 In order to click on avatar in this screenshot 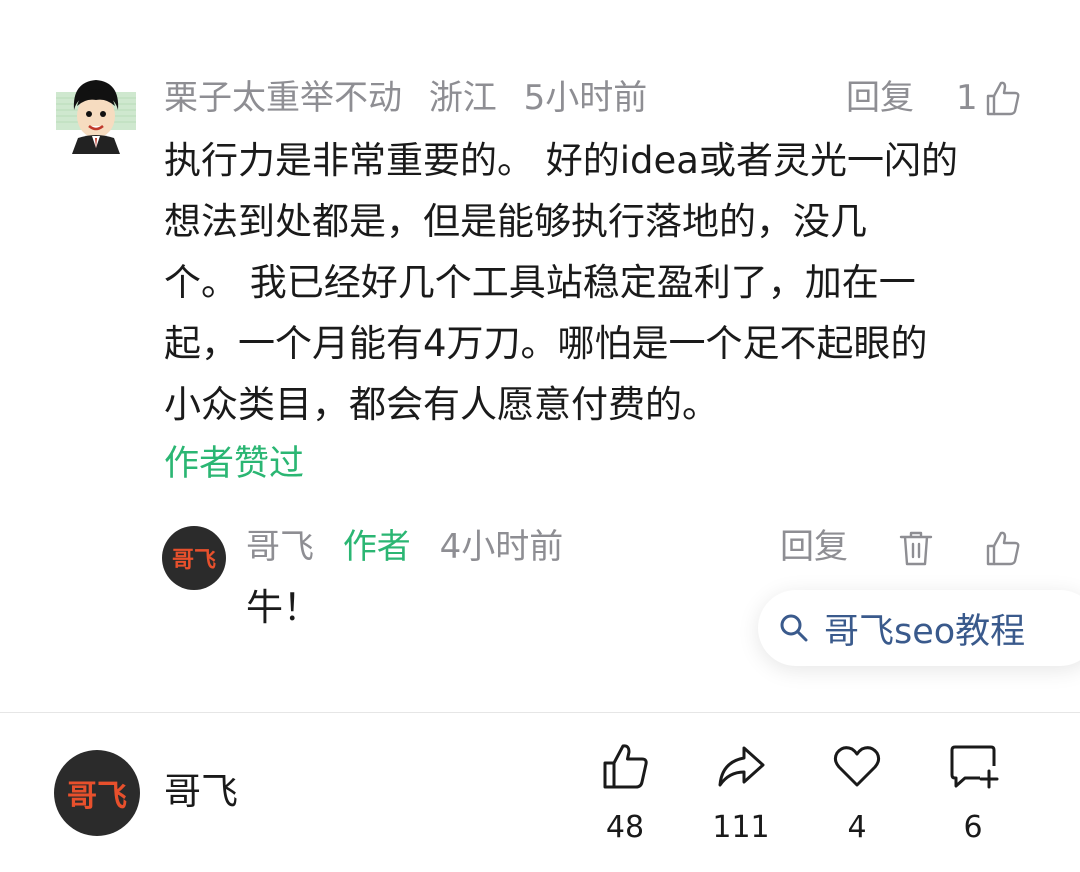, I will do `click(96, 114)`.